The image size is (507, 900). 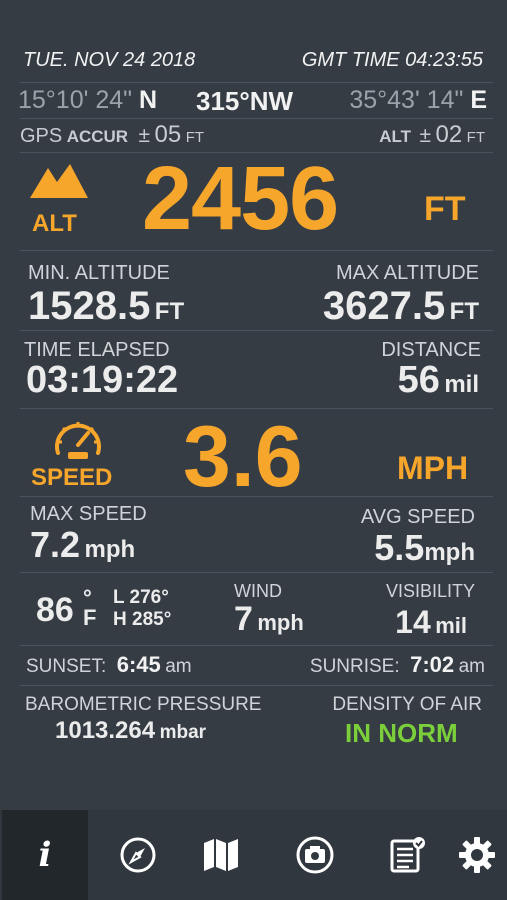 I want to click on gps-label: GPS, so click(x=41, y=136).